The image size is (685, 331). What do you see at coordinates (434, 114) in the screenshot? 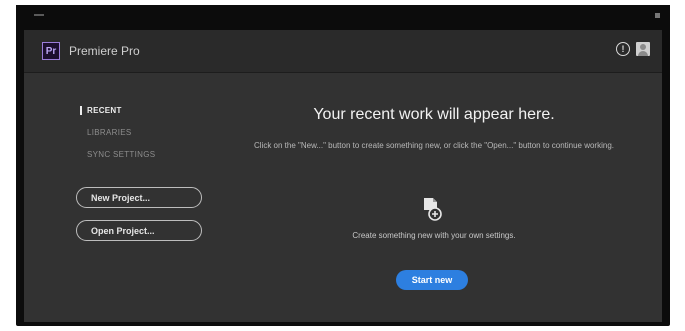
I see `empty-state-heading: Your recent work will appear here.` at bounding box center [434, 114].